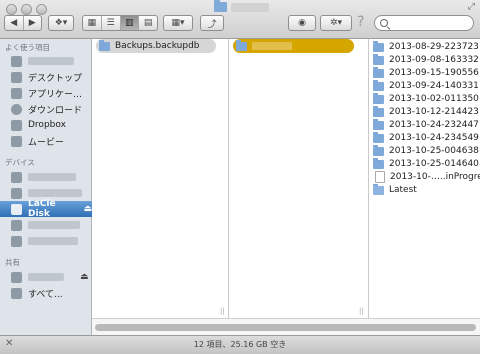 The image size is (480, 354). I want to click on list-item: 2013-10-25-014640, so click(426, 164).